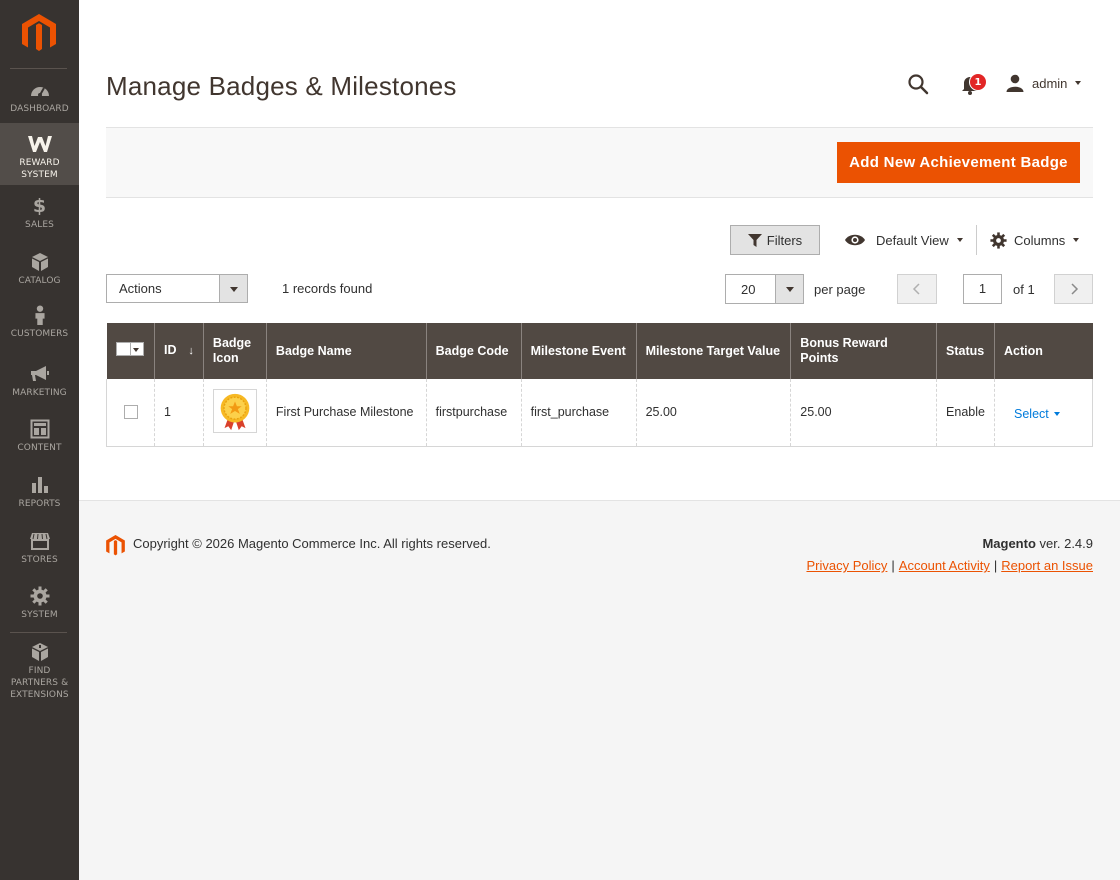 The height and width of the screenshot is (880, 1120). Describe the element at coordinates (191, 351) in the screenshot. I see `sort-arrow-icon: ↓` at that location.